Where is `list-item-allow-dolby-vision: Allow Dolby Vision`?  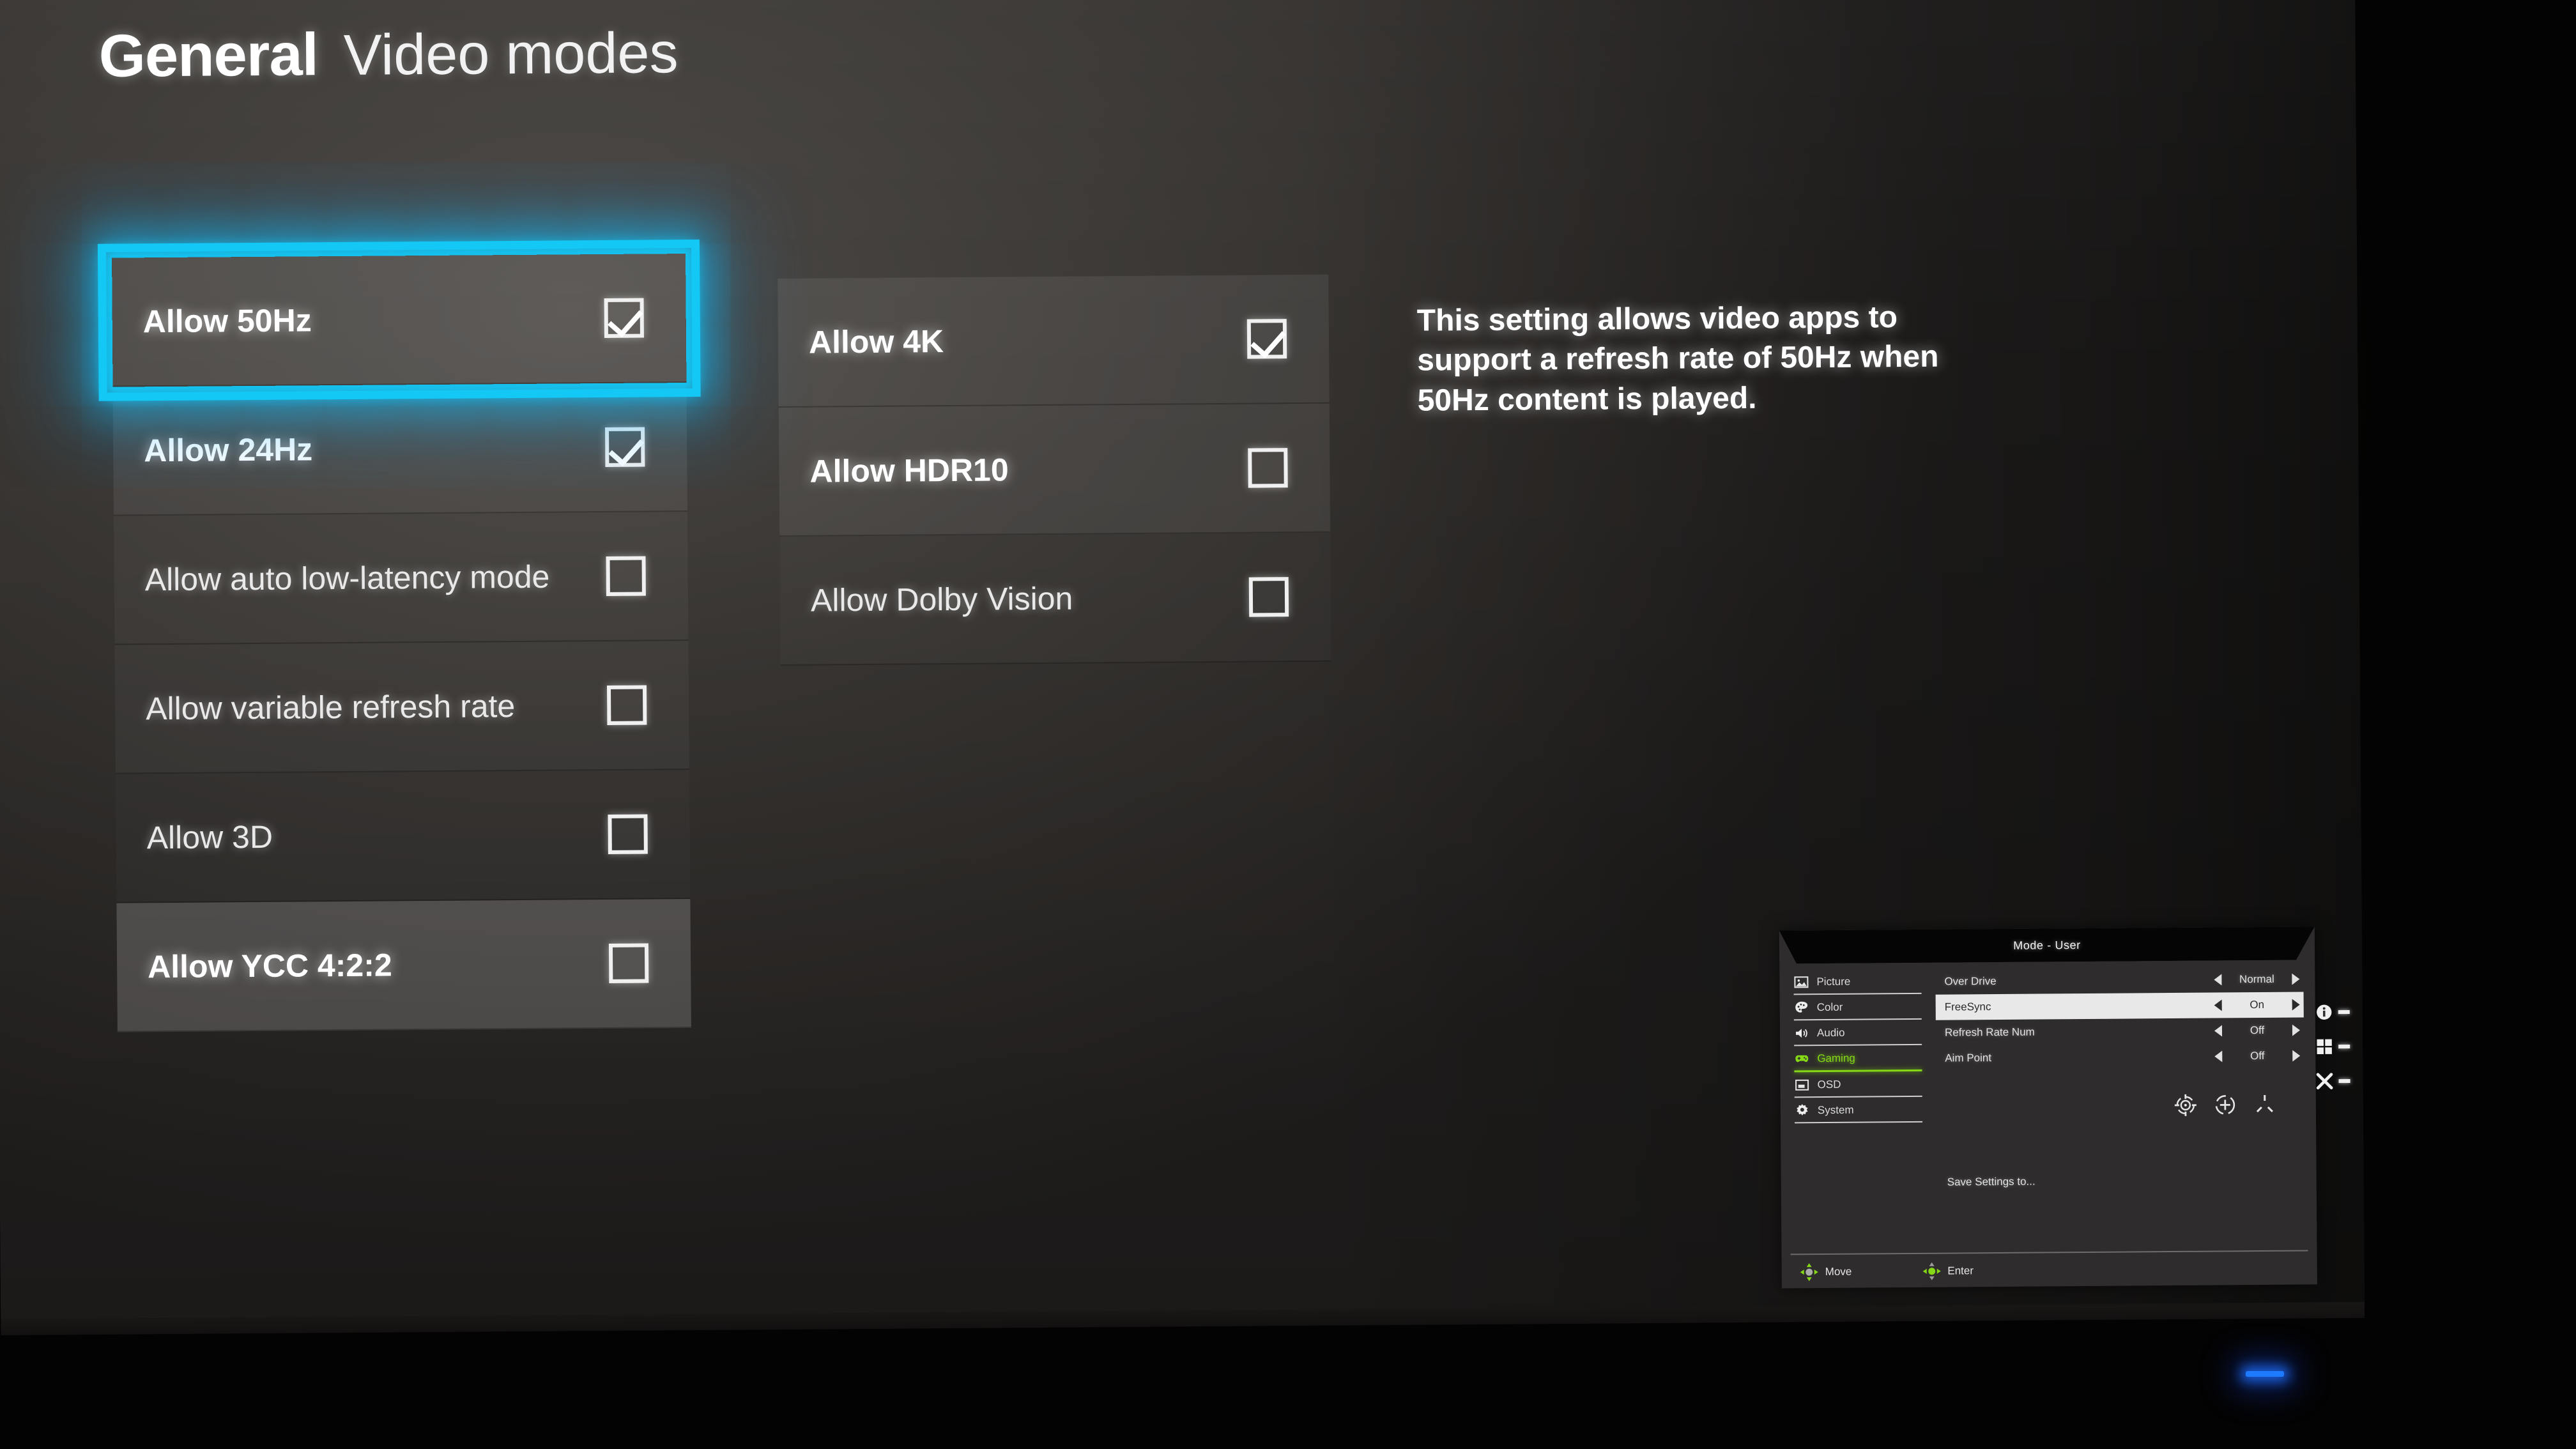
list-item-allow-dolby-vision: Allow Dolby Vision is located at coordinates (1055, 599).